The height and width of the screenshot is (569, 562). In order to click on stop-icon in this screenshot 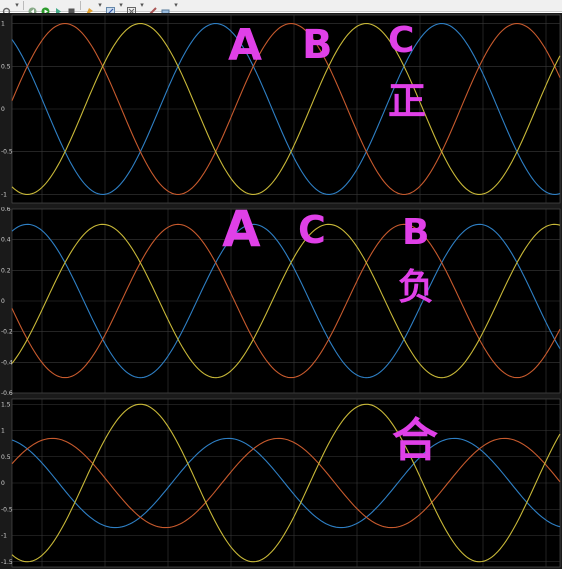, I will do `click(71, 8)`.